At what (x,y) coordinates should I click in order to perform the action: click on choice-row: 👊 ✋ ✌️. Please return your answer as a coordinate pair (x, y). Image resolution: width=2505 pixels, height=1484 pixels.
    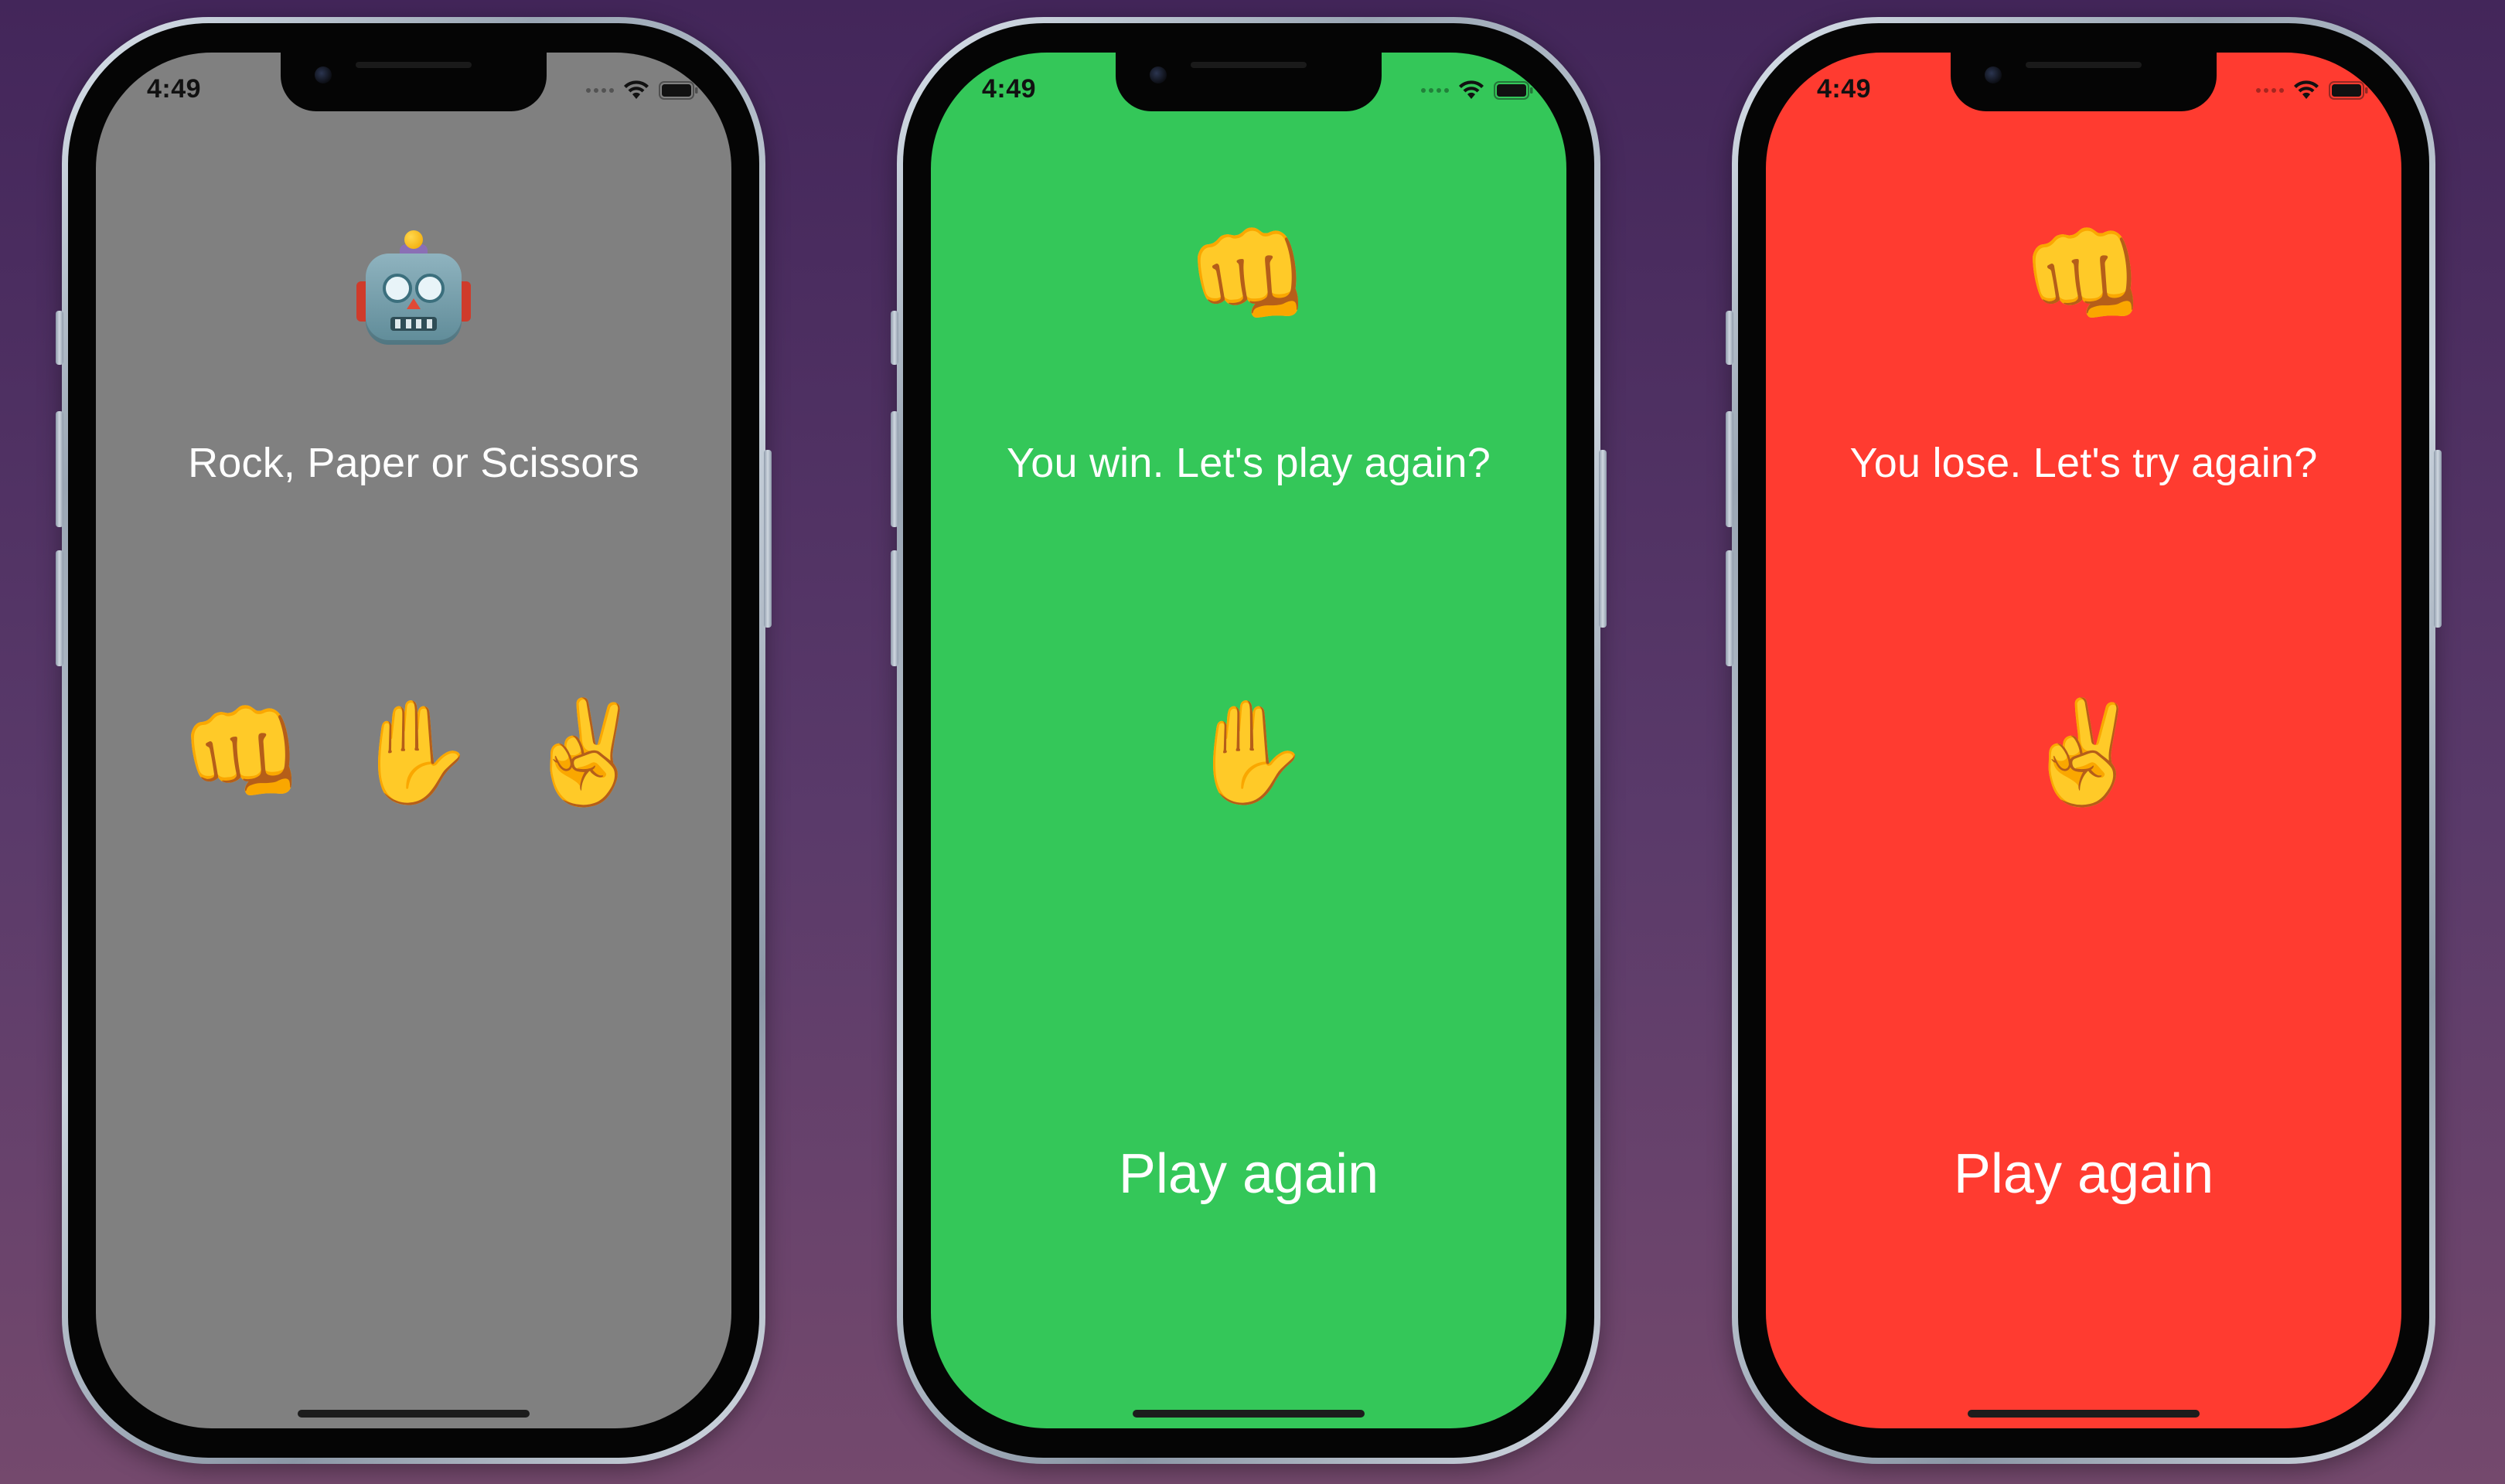
    Looking at the image, I should click on (413, 752).